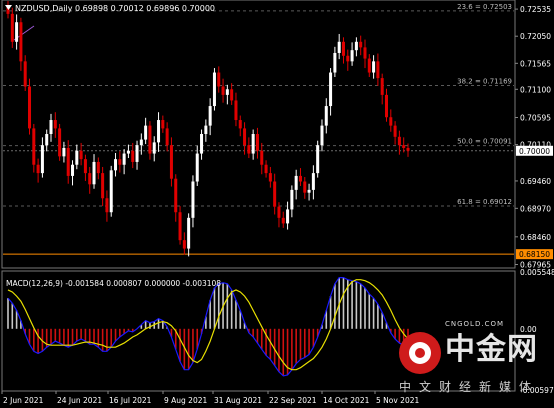  I want to click on time-tick-label: 2 Jun 2021, so click(23, 400).